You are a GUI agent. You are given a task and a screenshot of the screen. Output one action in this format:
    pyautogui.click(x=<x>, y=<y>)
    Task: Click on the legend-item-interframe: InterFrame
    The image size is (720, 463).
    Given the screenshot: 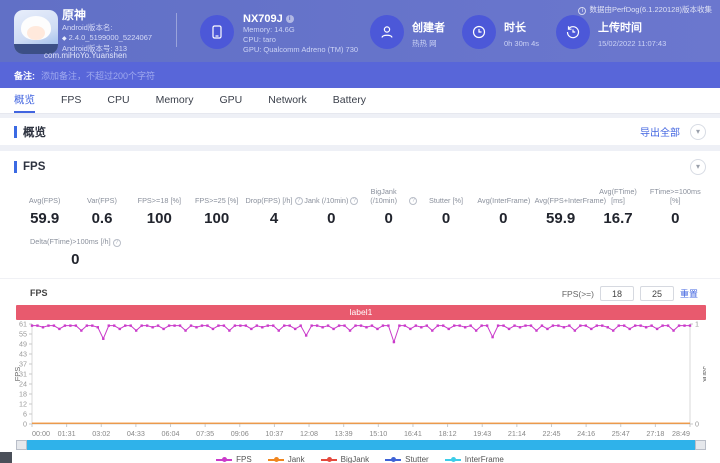 What is the action you would take?
    pyautogui.click(x=474, y=459)
    